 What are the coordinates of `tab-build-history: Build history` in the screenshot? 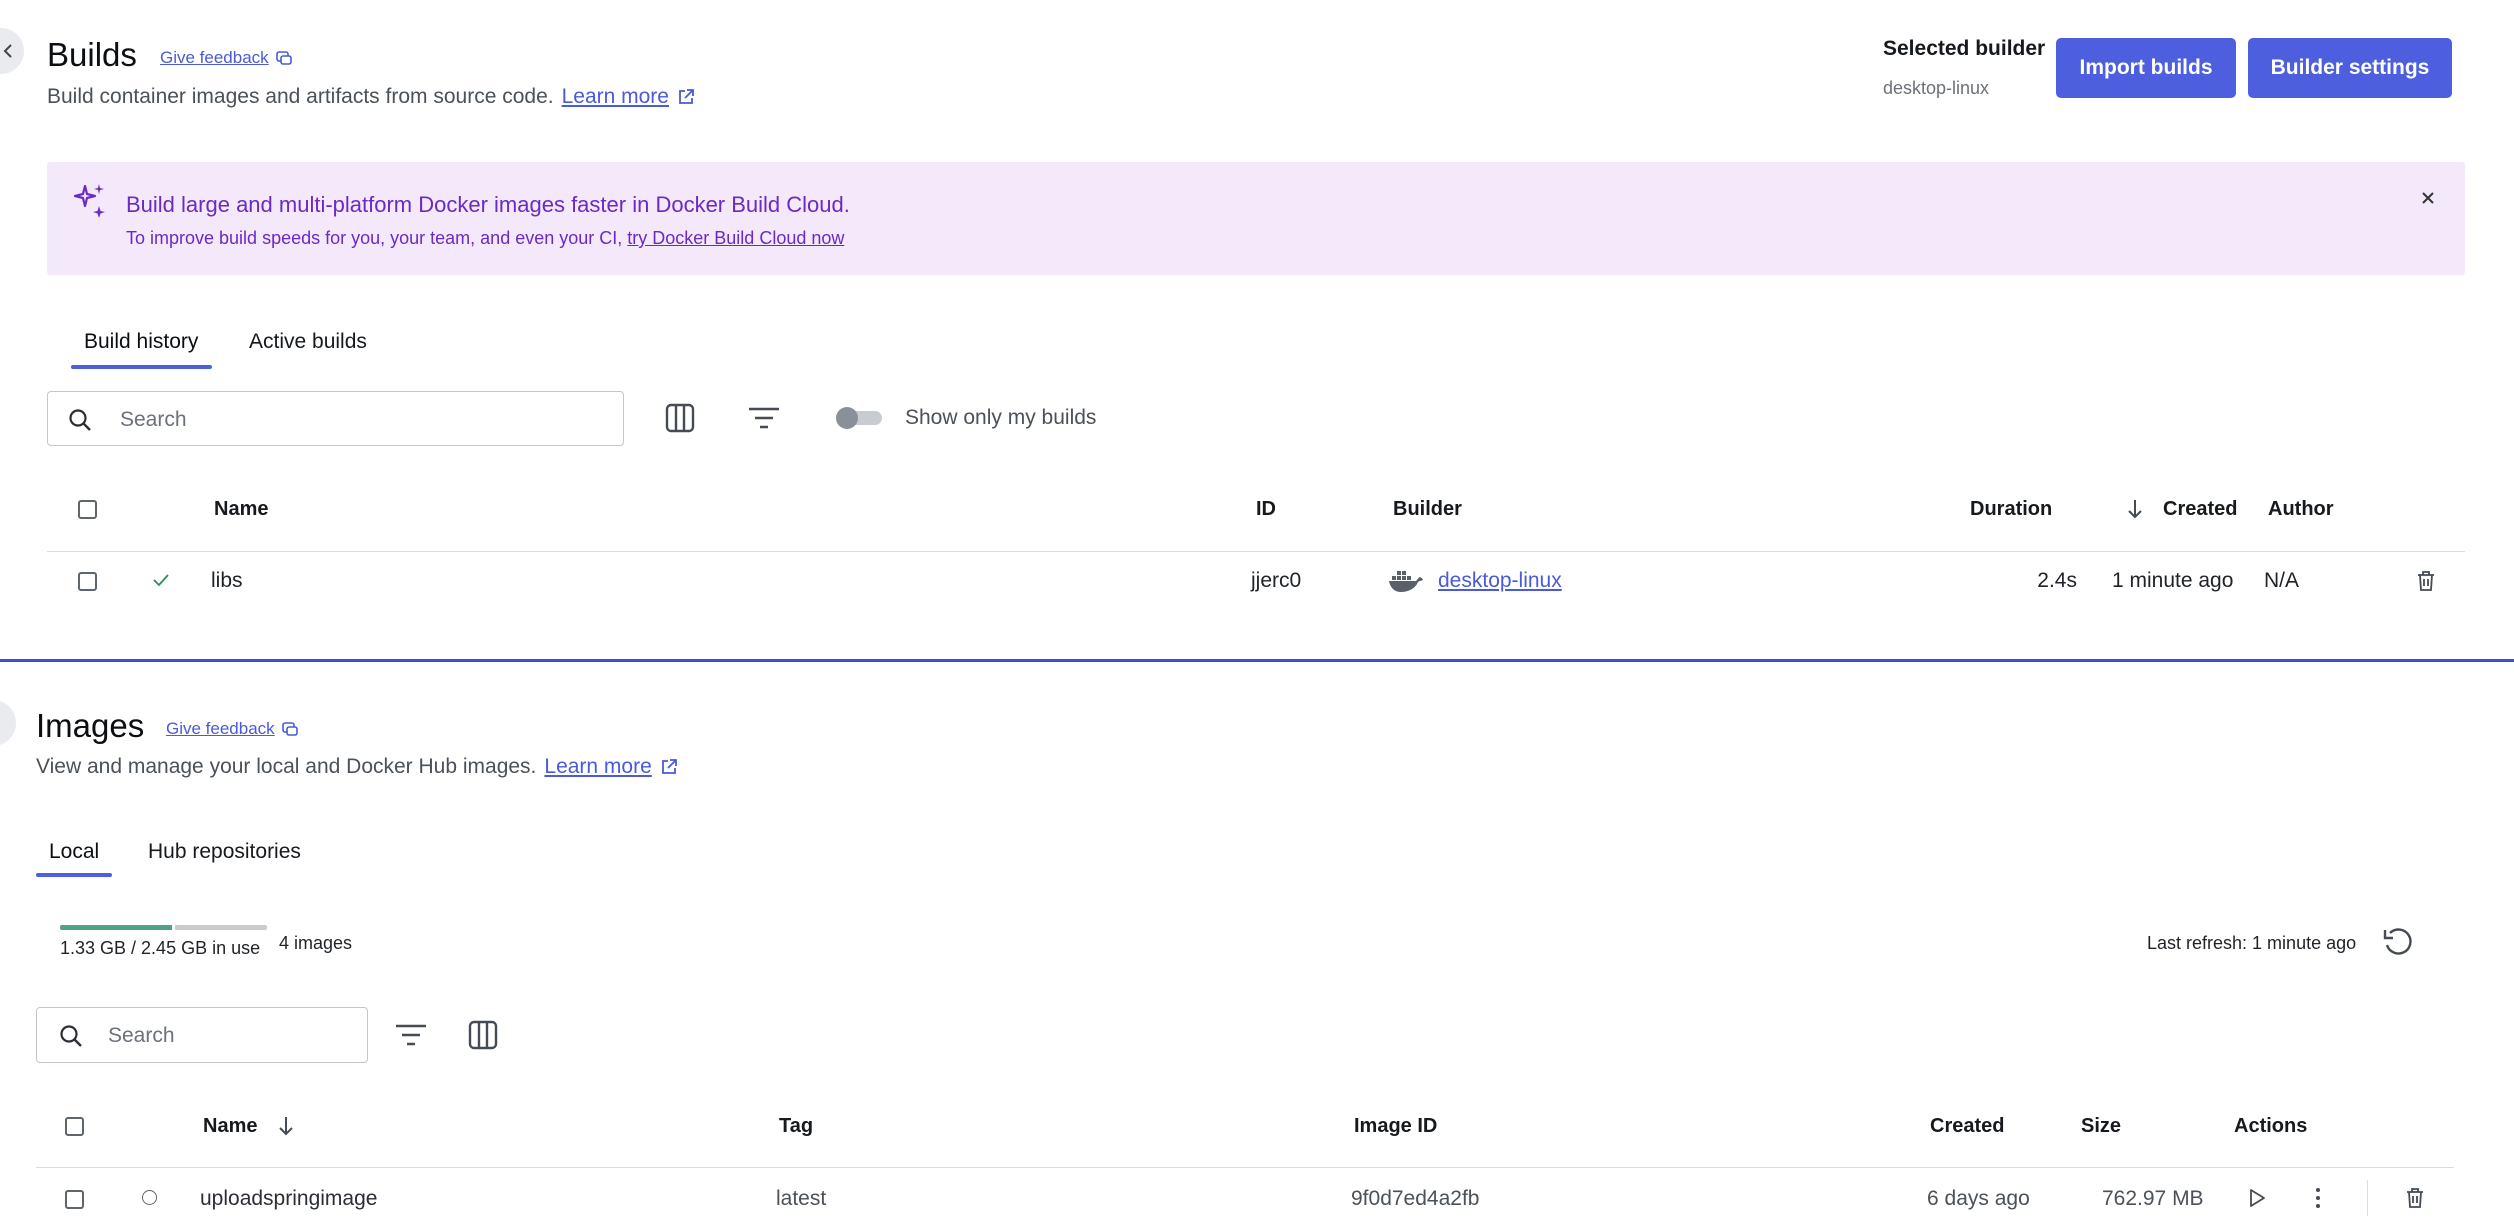 It's located at (141, 342).